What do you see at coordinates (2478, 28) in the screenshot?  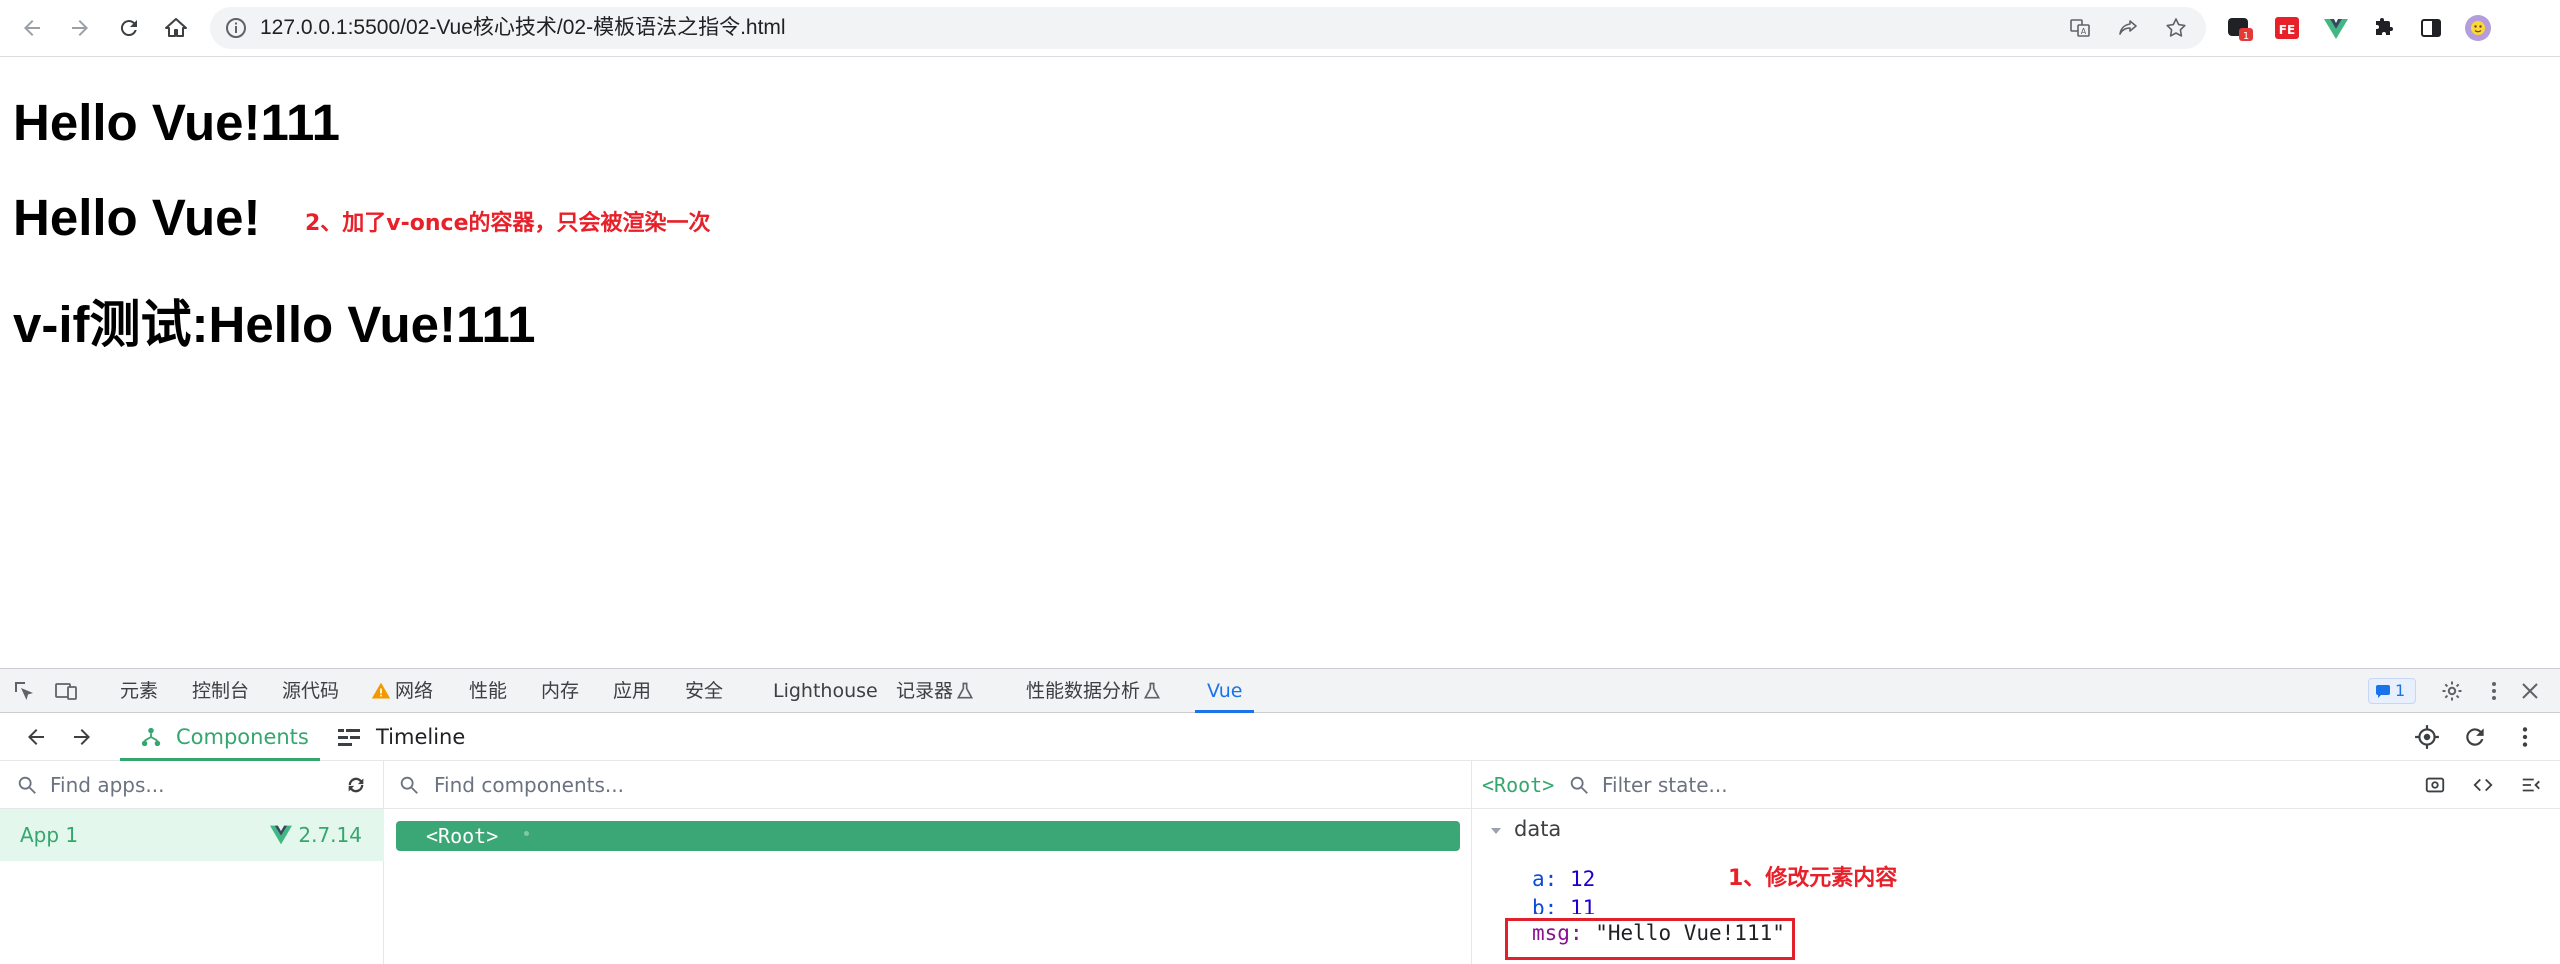 I see `profile-avatar` at bounding box center [2478, 28].